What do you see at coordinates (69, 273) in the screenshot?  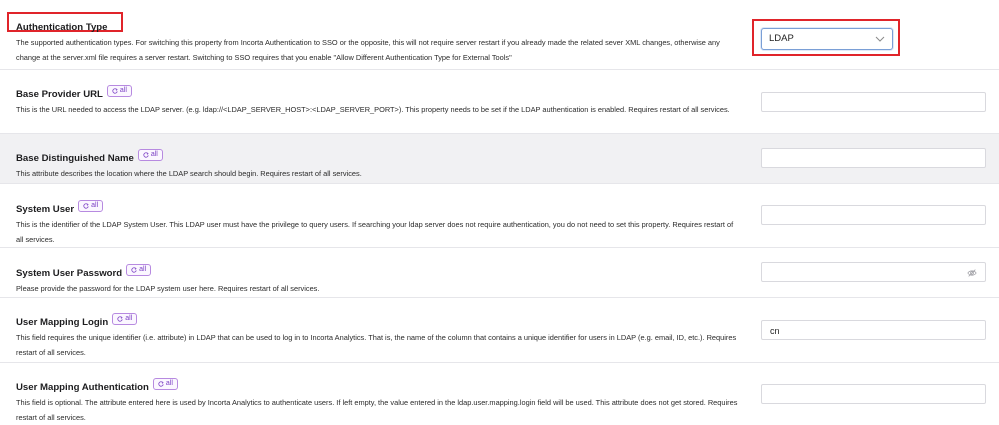 I see `setting-title: System User Password` at bounding box center [69, 273].